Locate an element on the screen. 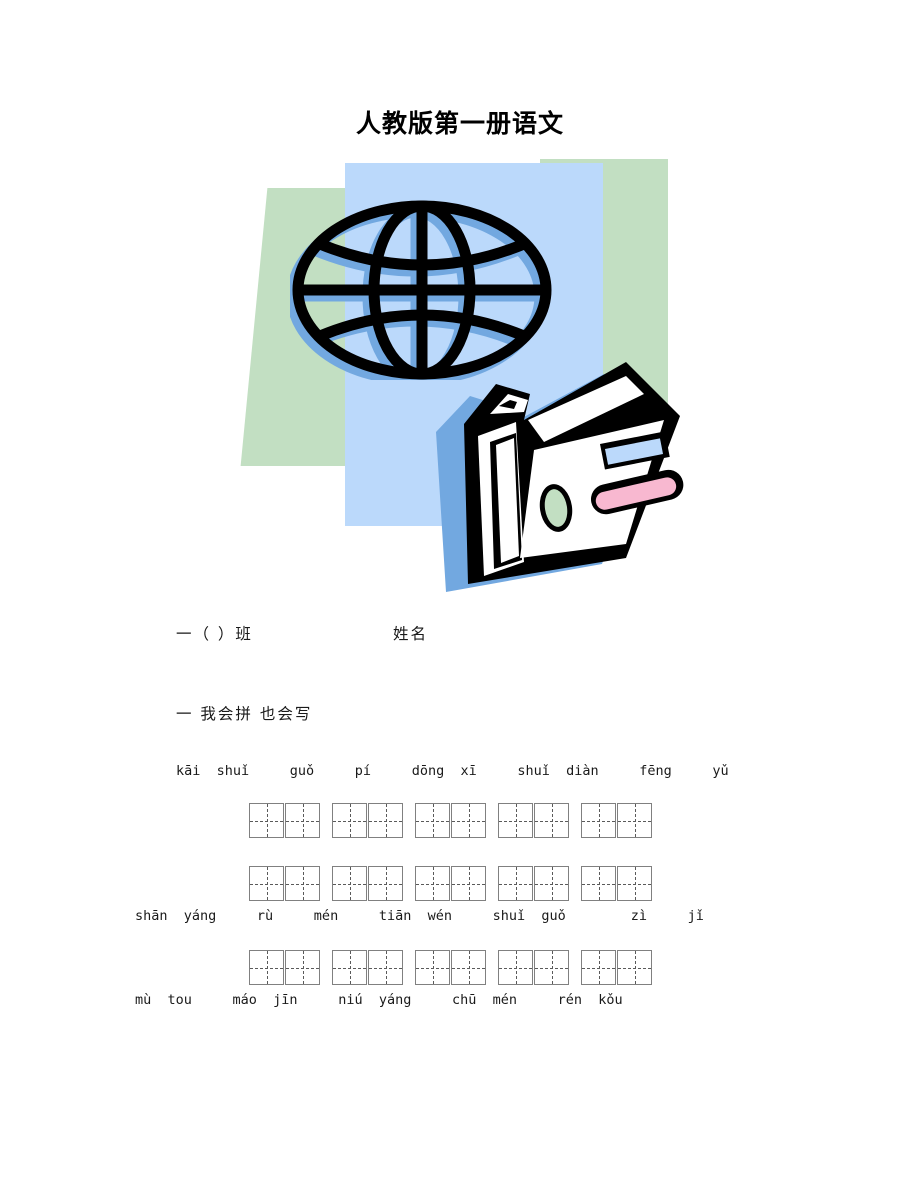  section-heading: 一 我会拼 也会写 is located at coordinates (244, 714).